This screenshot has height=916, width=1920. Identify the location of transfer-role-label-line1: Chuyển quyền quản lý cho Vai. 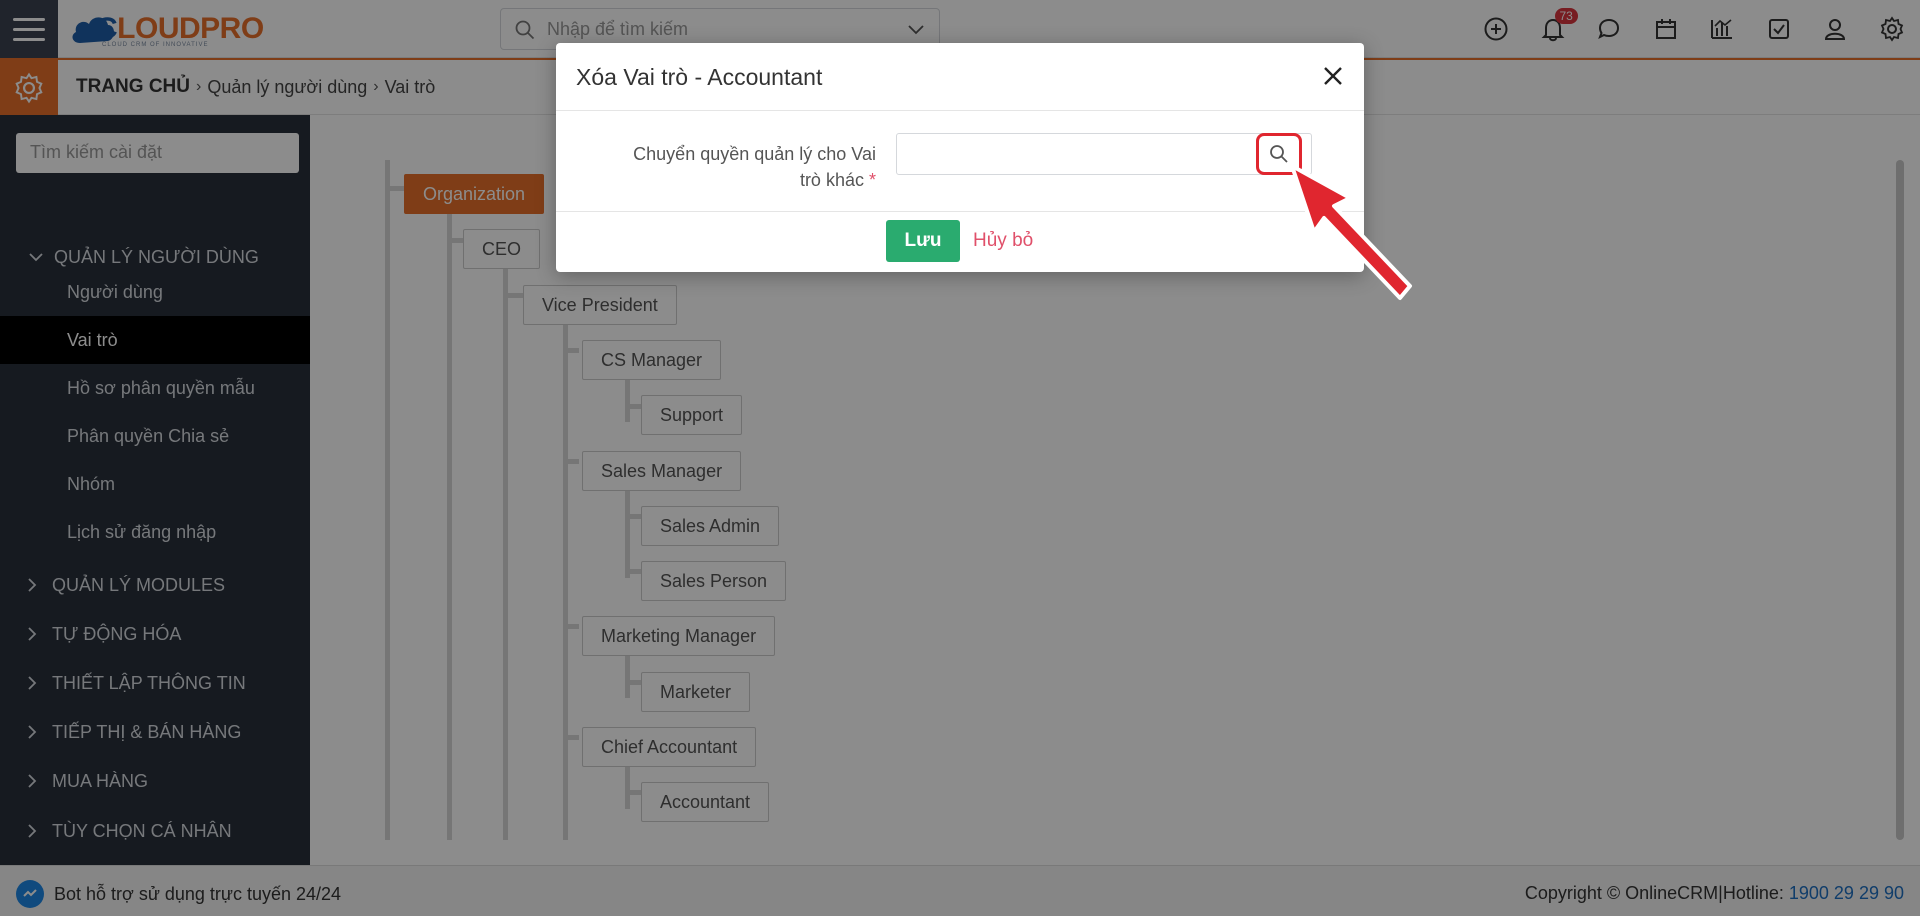
(754, 154).